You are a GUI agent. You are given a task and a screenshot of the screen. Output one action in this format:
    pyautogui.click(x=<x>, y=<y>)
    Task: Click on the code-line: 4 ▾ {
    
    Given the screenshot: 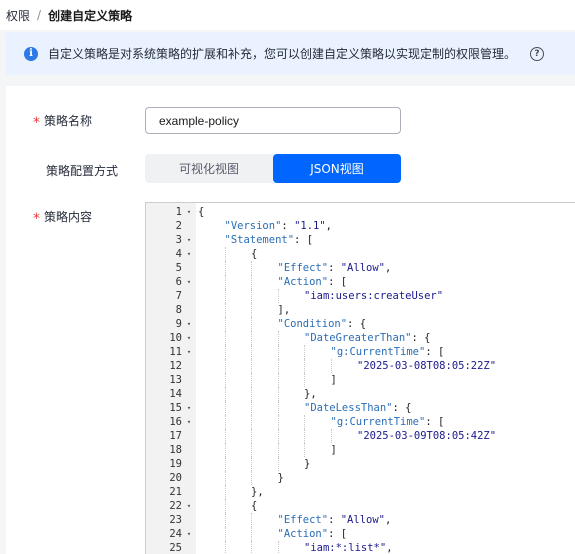 What is the action you would take?
    pyautogui.click(x=360, y=254)
    